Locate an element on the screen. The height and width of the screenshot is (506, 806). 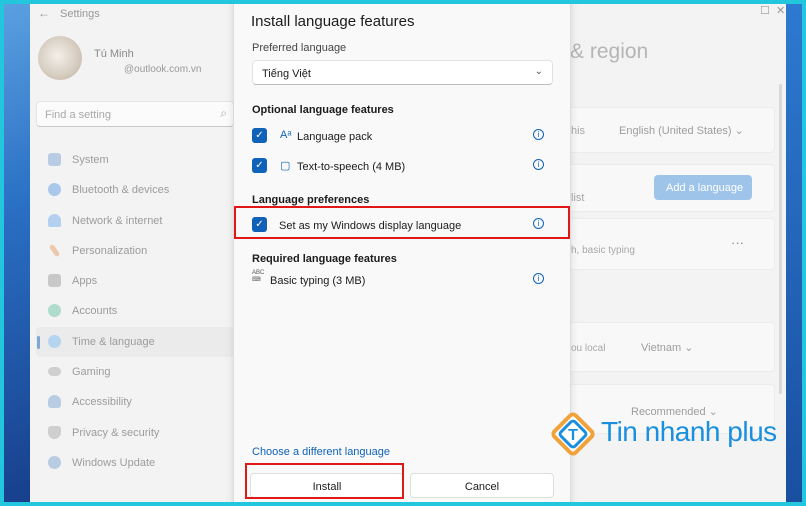
maximize-icon: ☐ is located at coordinates (765, 10).